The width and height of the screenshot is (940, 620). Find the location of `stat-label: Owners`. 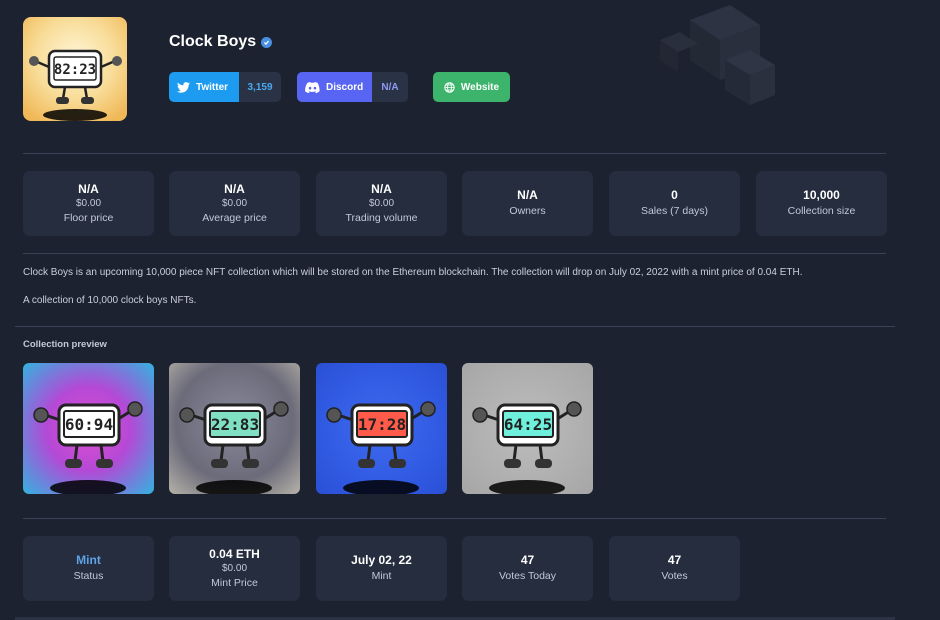

stat-label: Owners is located at coordinates (527, 211).